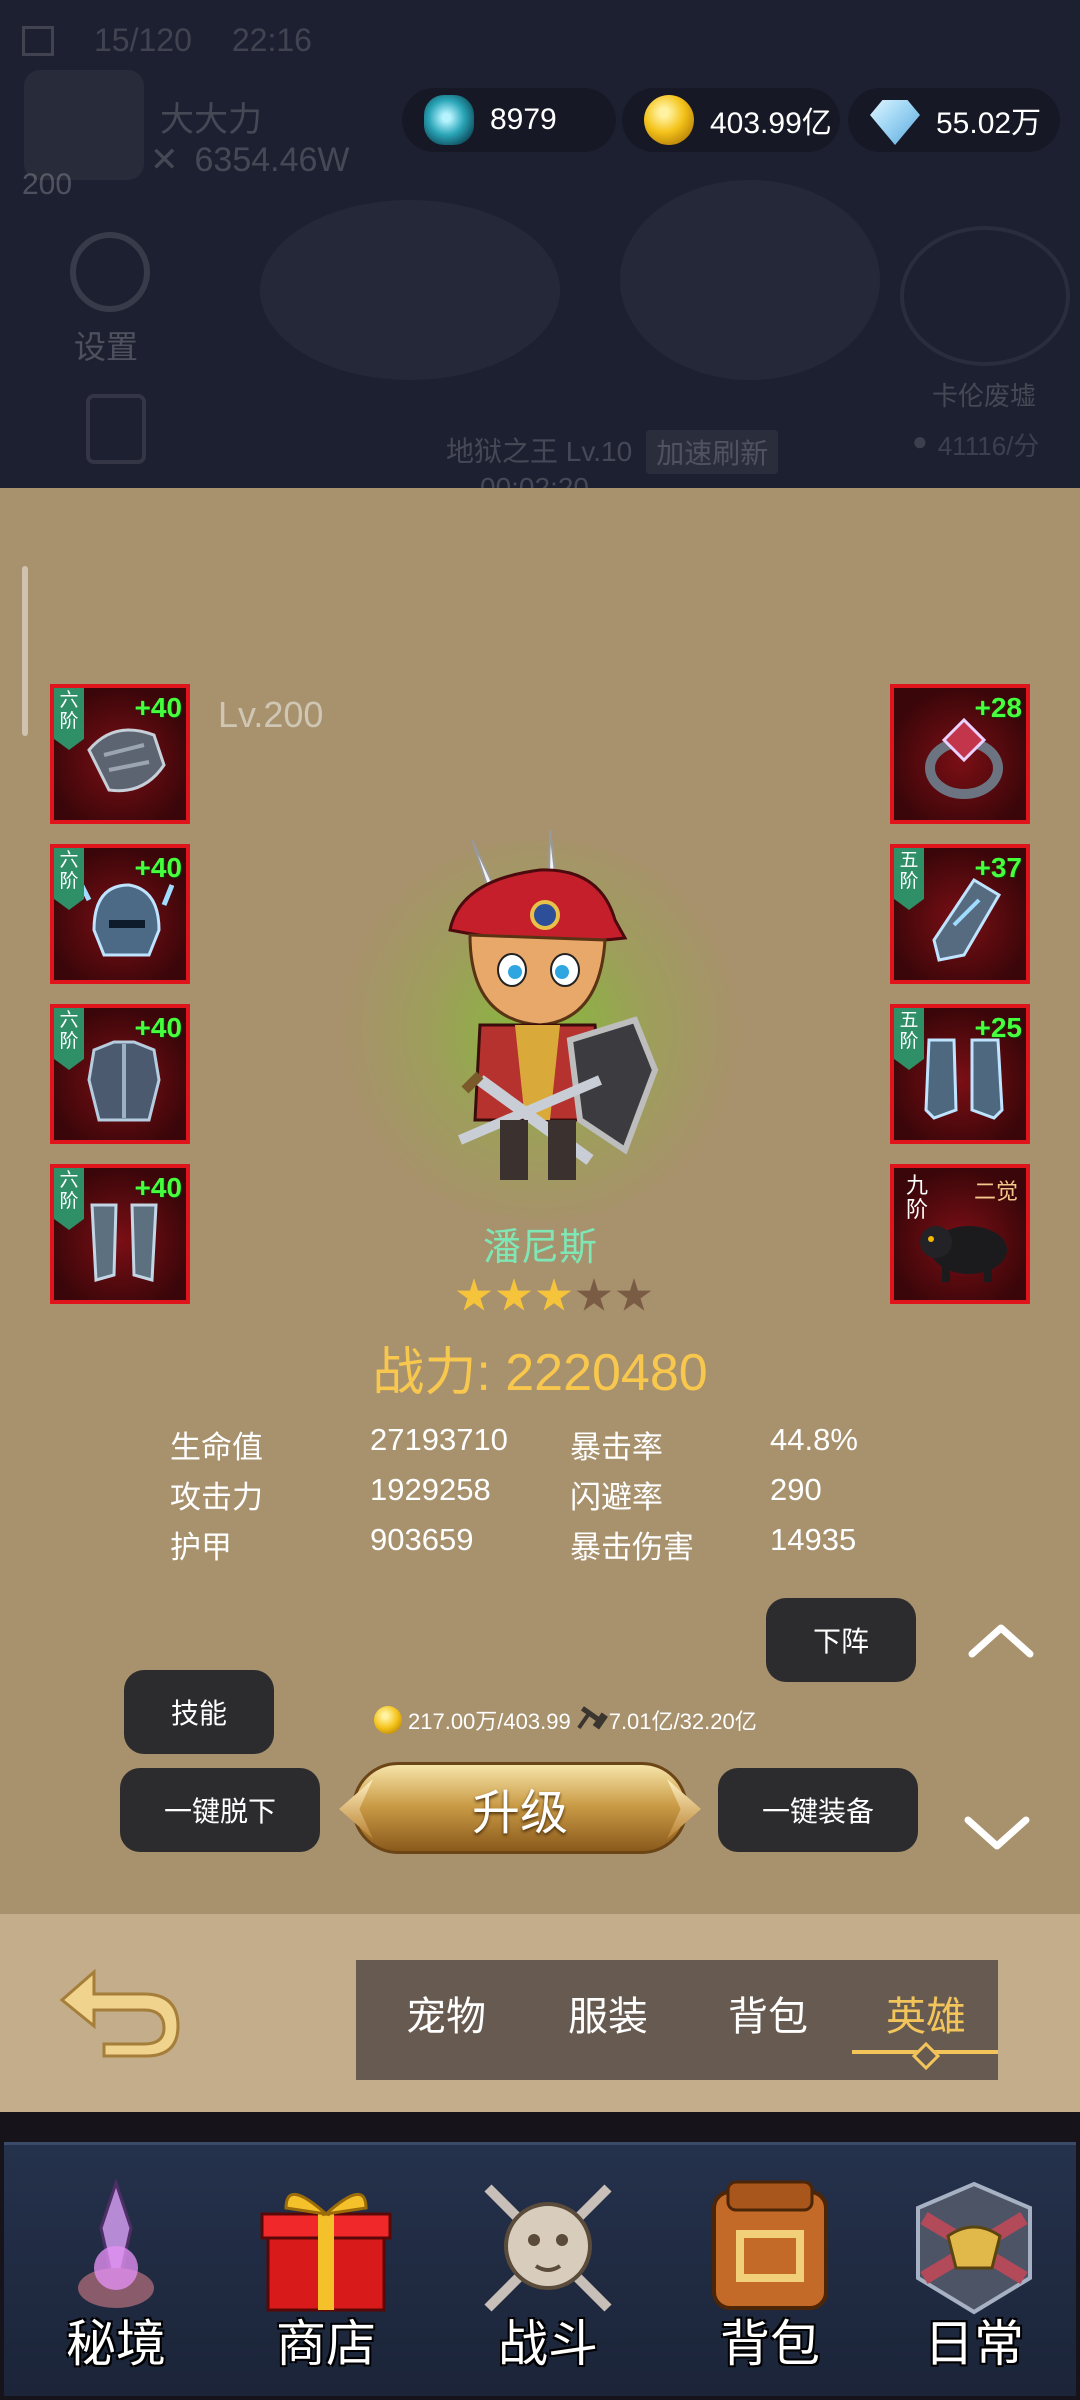 The height and width of the screenshot is (2400, 1080). I want to click on gem-currency: 8979, so click(509, 120).